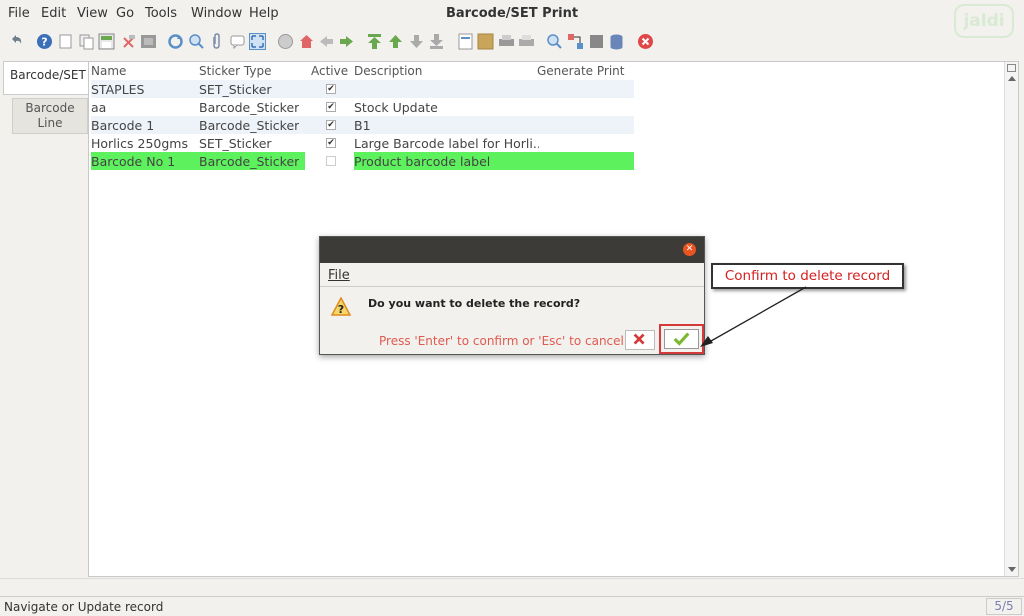  I want to click on cancel-x-icon, so click(639, 339).